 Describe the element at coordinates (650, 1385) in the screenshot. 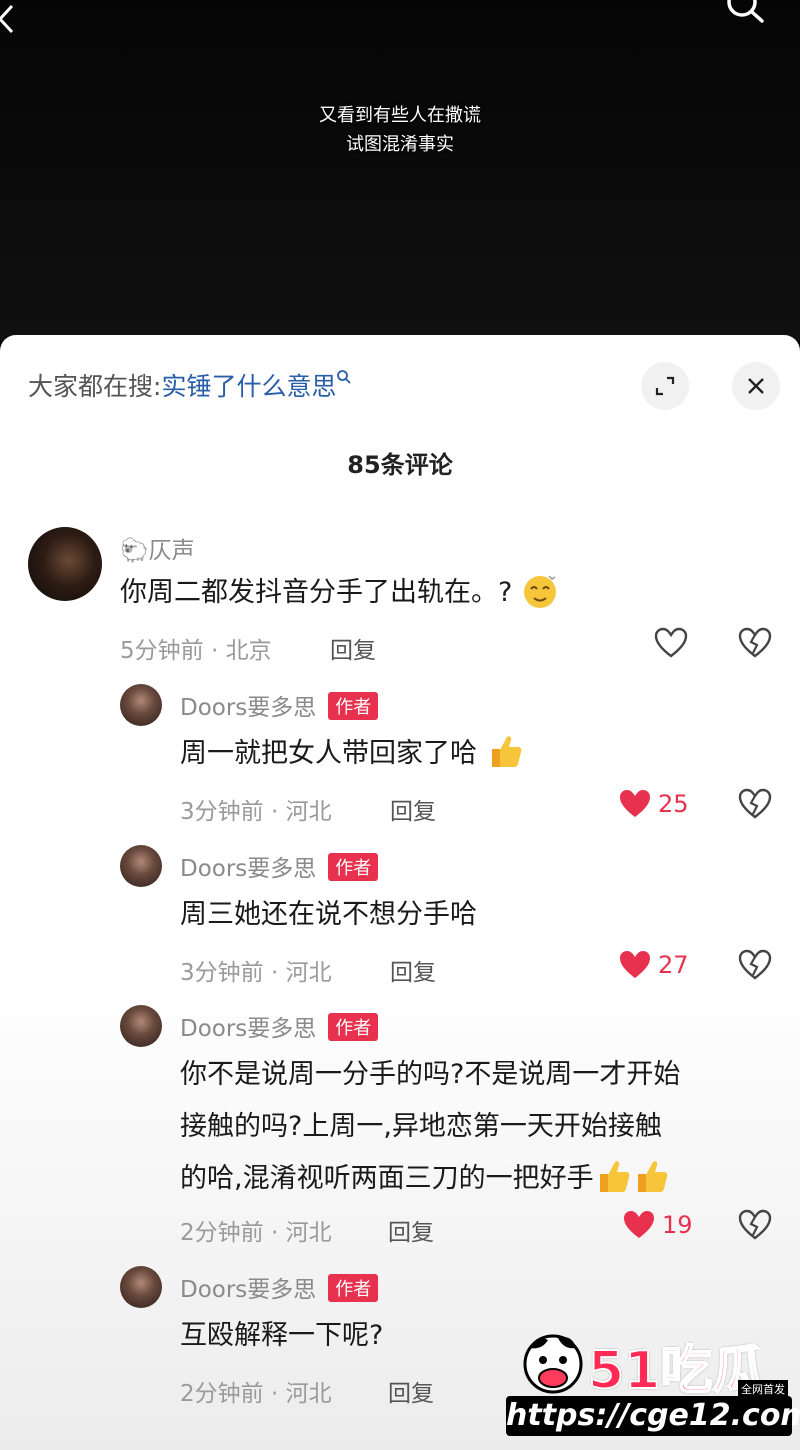

I see `site-watermark: 51吃瓜 全网首发 https://cge12.com` at that location.